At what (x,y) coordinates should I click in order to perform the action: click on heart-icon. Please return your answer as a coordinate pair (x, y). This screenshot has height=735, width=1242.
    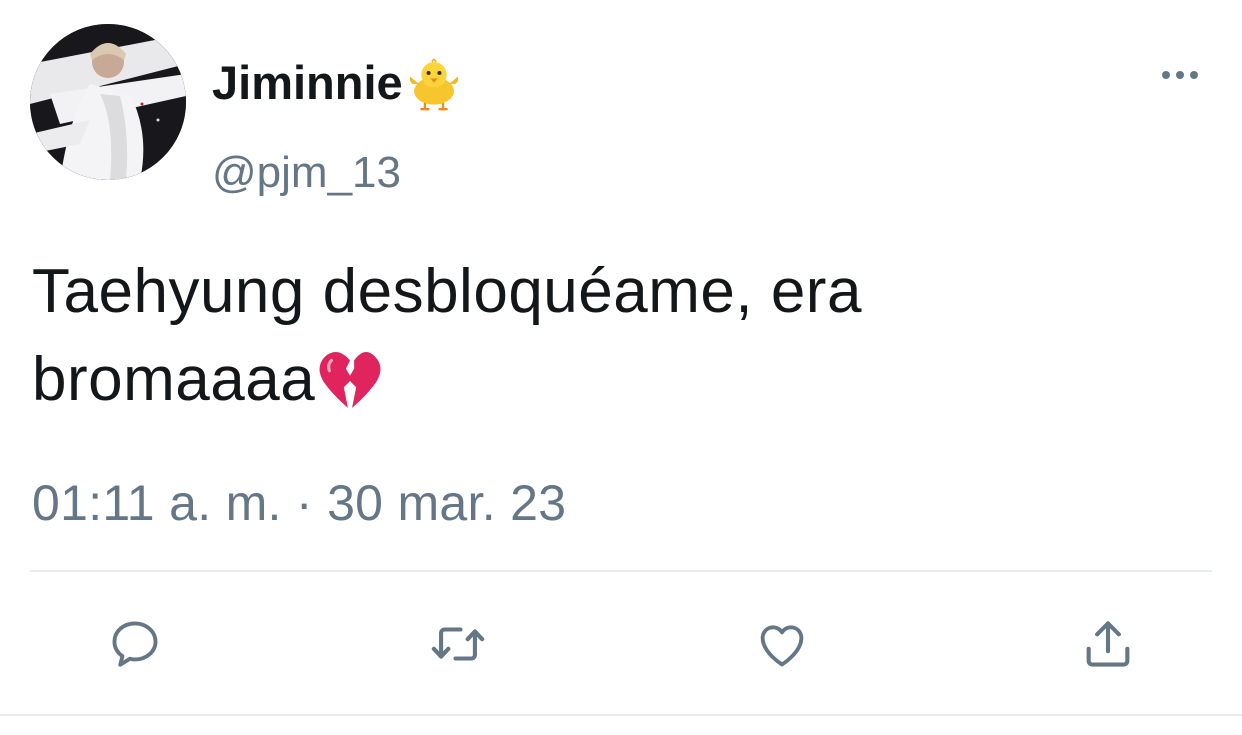
    Looking at the image, I should click on (782, 646).